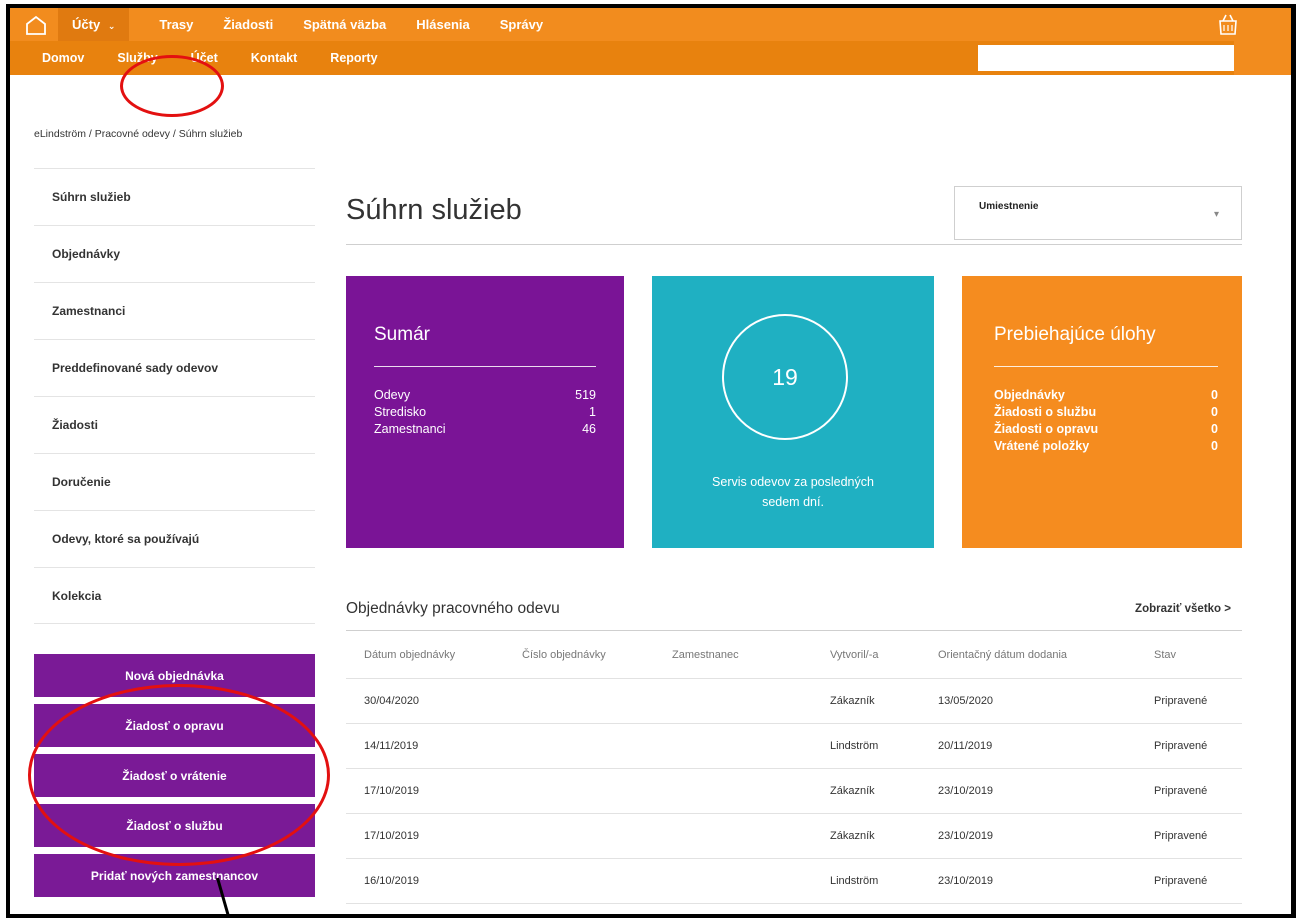 This screenshot has height=920, width=1299. What do you see at coordinates (1106, 429) in the screenshot?
I see `tasks-row: Žiadosti o opravu 0` at bounding box center [1106, 429].